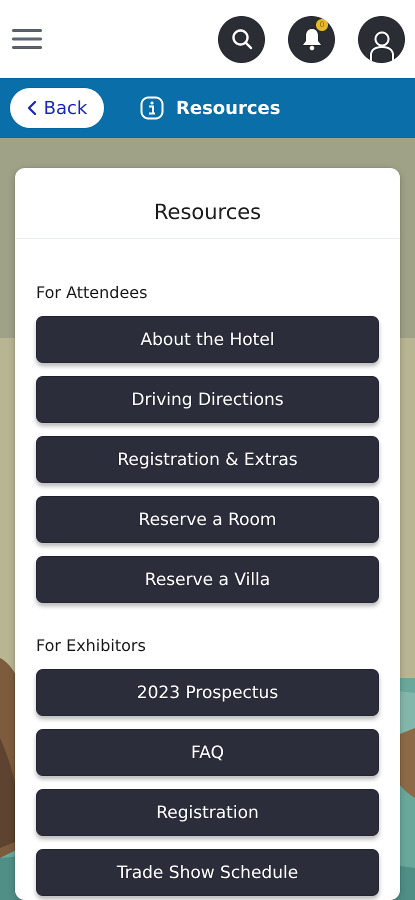 The width and height of the screenshot is (415, 900). What do you see at coordinates (207, 579) in the screenshot?
I see `resource-button: Reserve a Villa` at bounding box center [207, 579].